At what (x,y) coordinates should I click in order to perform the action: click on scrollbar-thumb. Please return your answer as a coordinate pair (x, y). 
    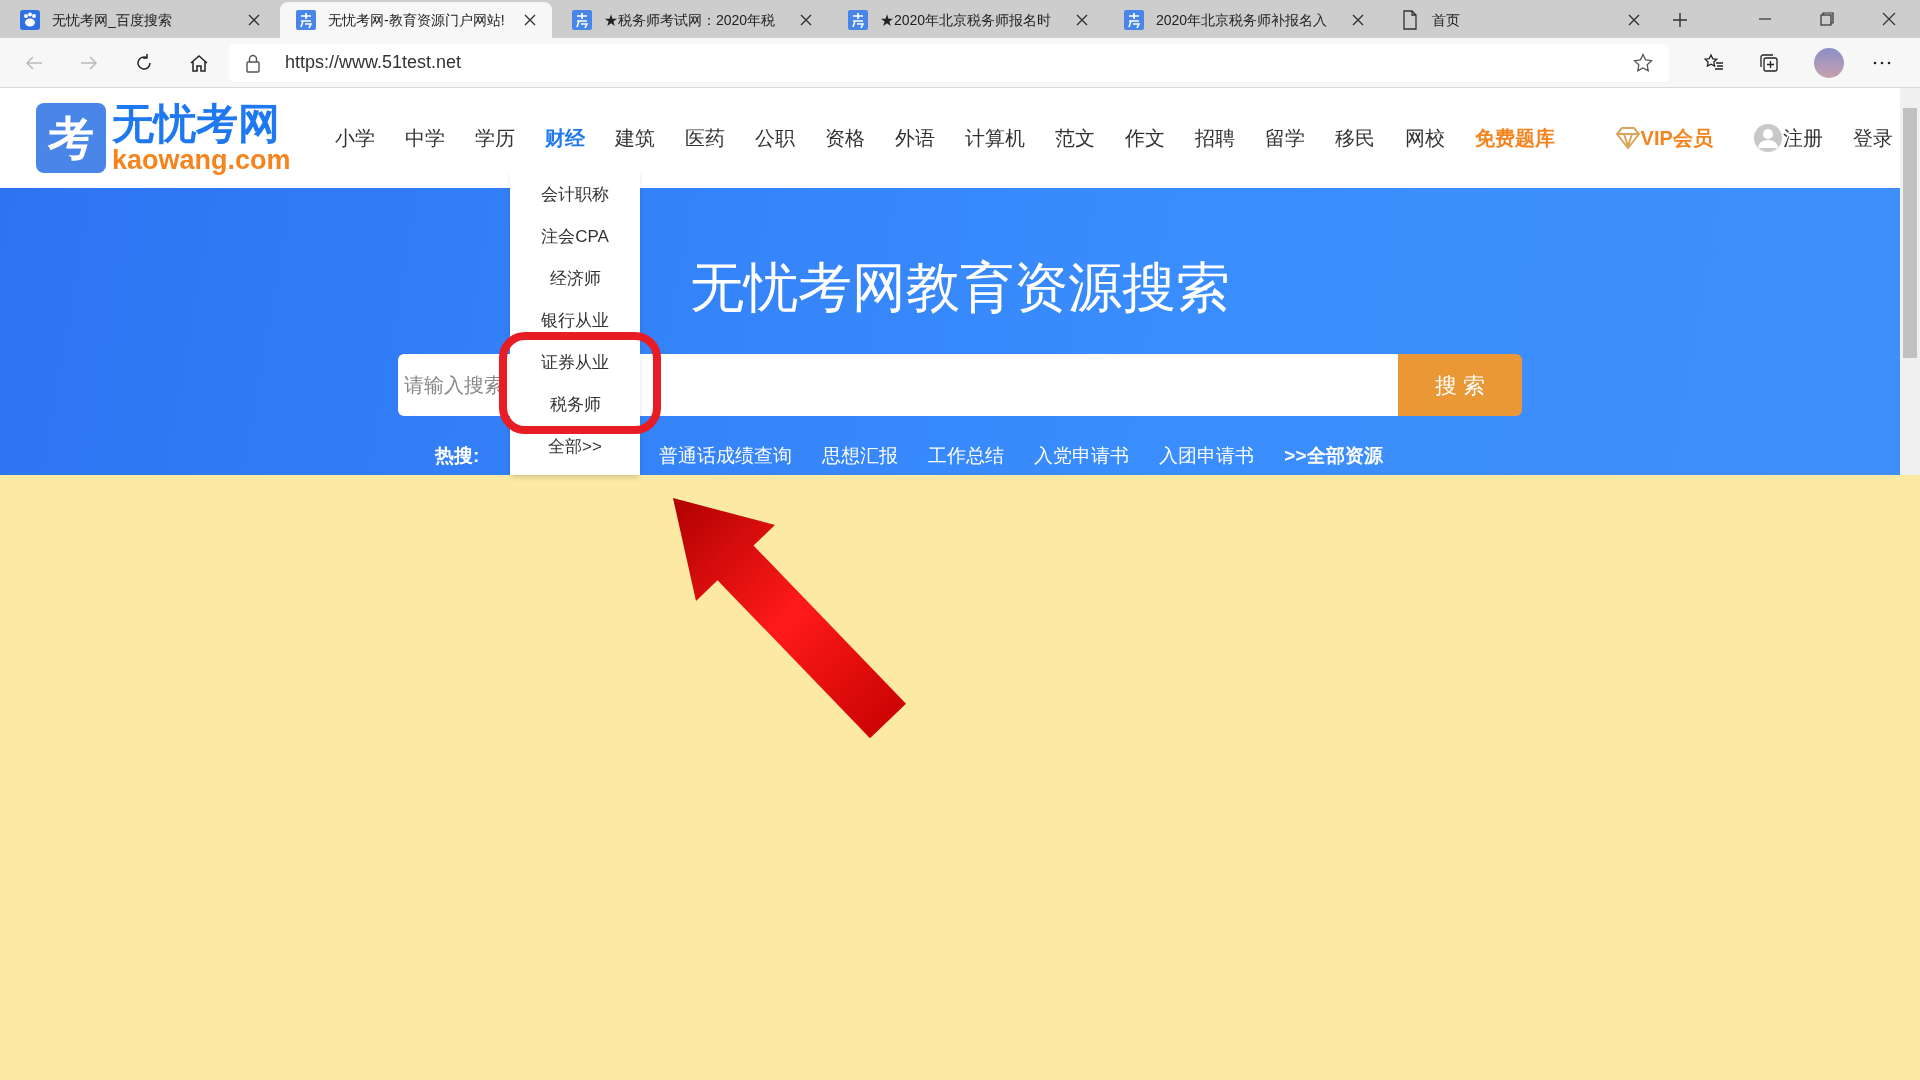
    Looking at the image, I should click on (1910, 233).